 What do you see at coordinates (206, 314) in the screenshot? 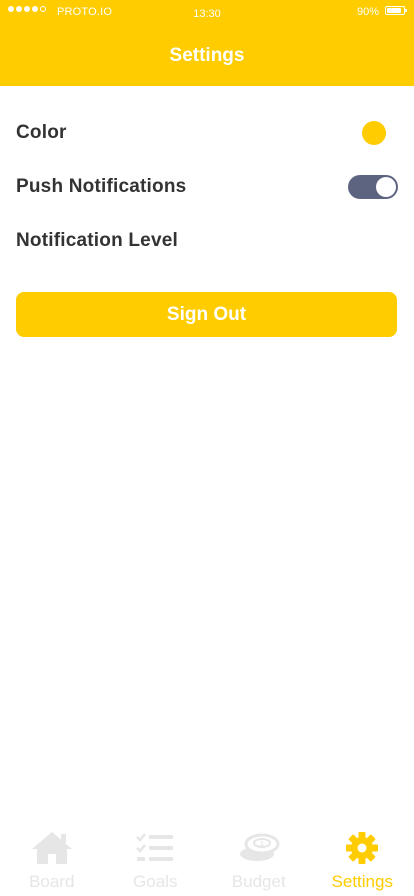
I see `sign-out-button: Sign Out` at bounding box center [206, 314].